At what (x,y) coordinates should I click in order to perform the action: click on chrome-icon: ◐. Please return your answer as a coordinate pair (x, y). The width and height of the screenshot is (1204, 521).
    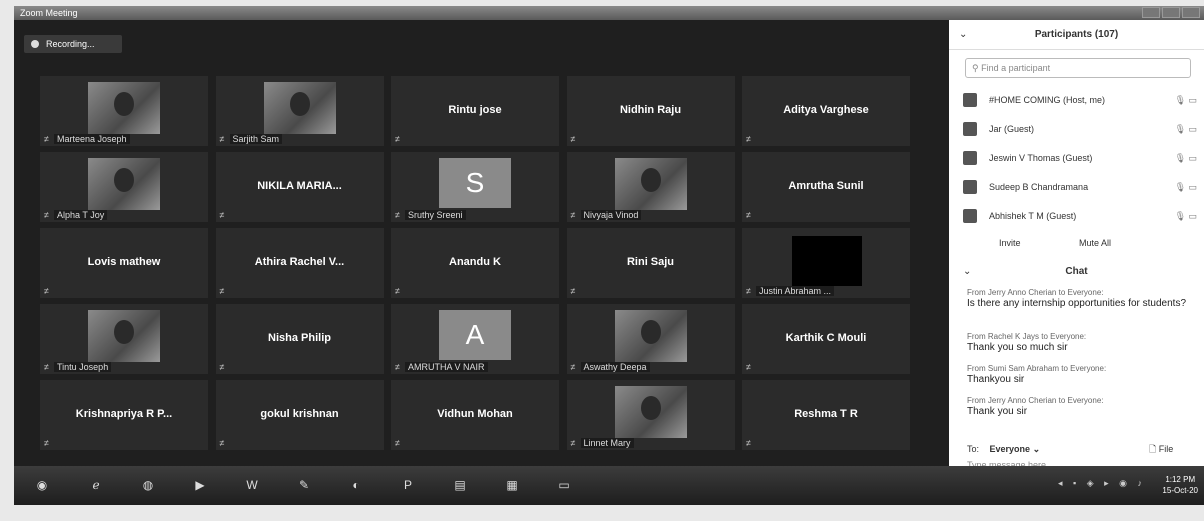
    Looking at the image, I should click on (356, 485).